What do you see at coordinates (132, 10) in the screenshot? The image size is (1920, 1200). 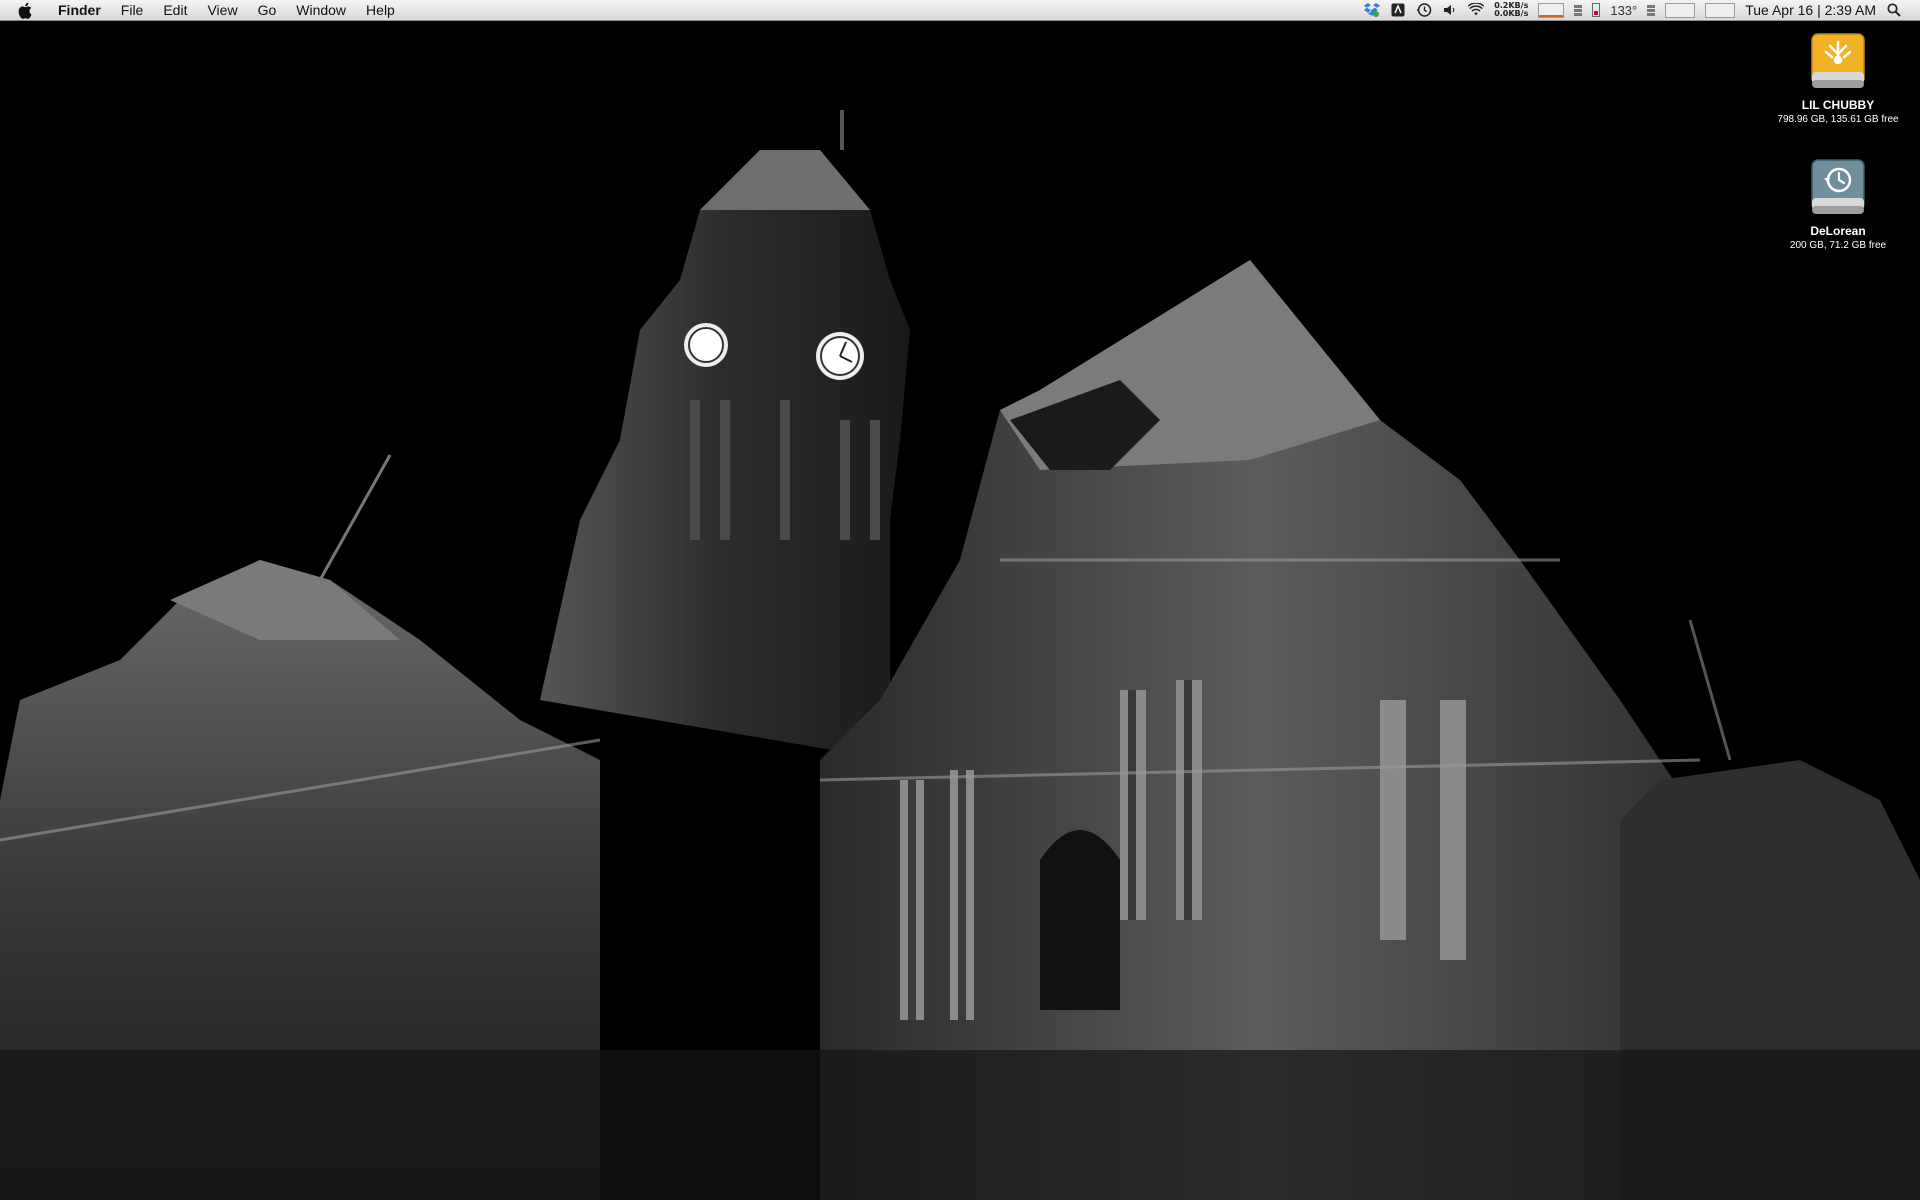 I see `menu-file: File` at bounding box center [132, 10].